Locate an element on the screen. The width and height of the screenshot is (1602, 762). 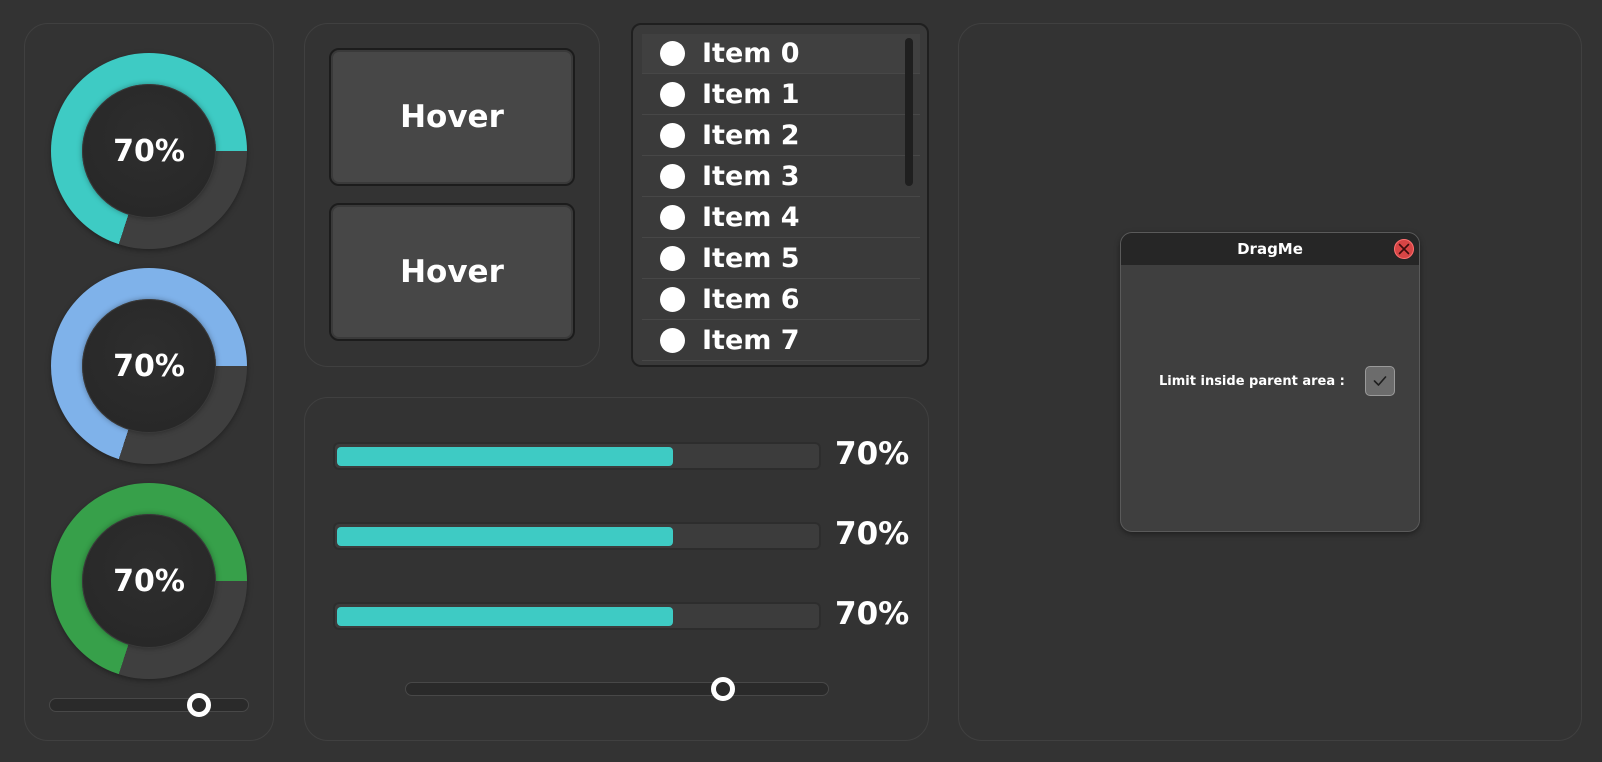
list-item-label: Item 1 is located at coordinates (751, 94).